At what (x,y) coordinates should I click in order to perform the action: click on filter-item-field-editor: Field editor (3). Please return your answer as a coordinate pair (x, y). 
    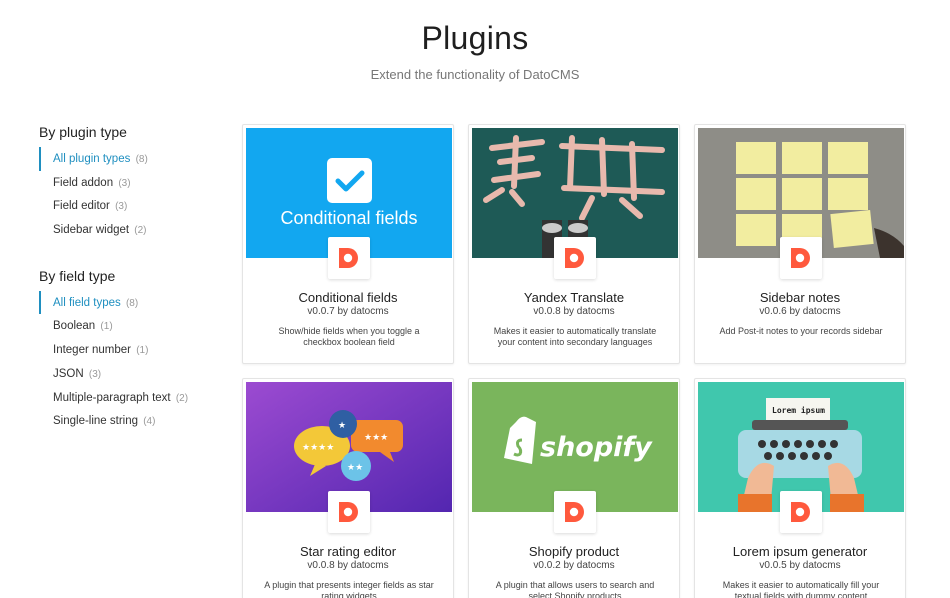
    Looking at the image, I should click on (134, 206).